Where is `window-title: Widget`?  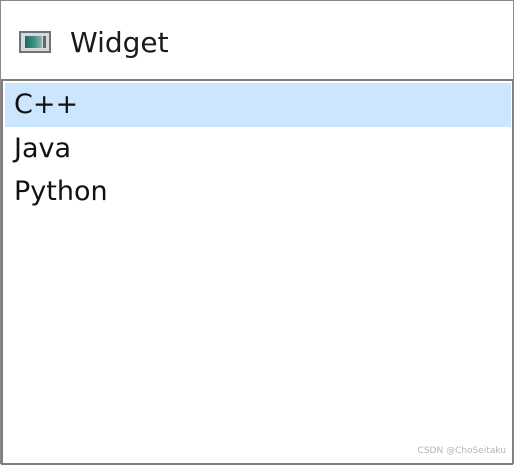 window-title: Widget is located at coordinates (119, 42).